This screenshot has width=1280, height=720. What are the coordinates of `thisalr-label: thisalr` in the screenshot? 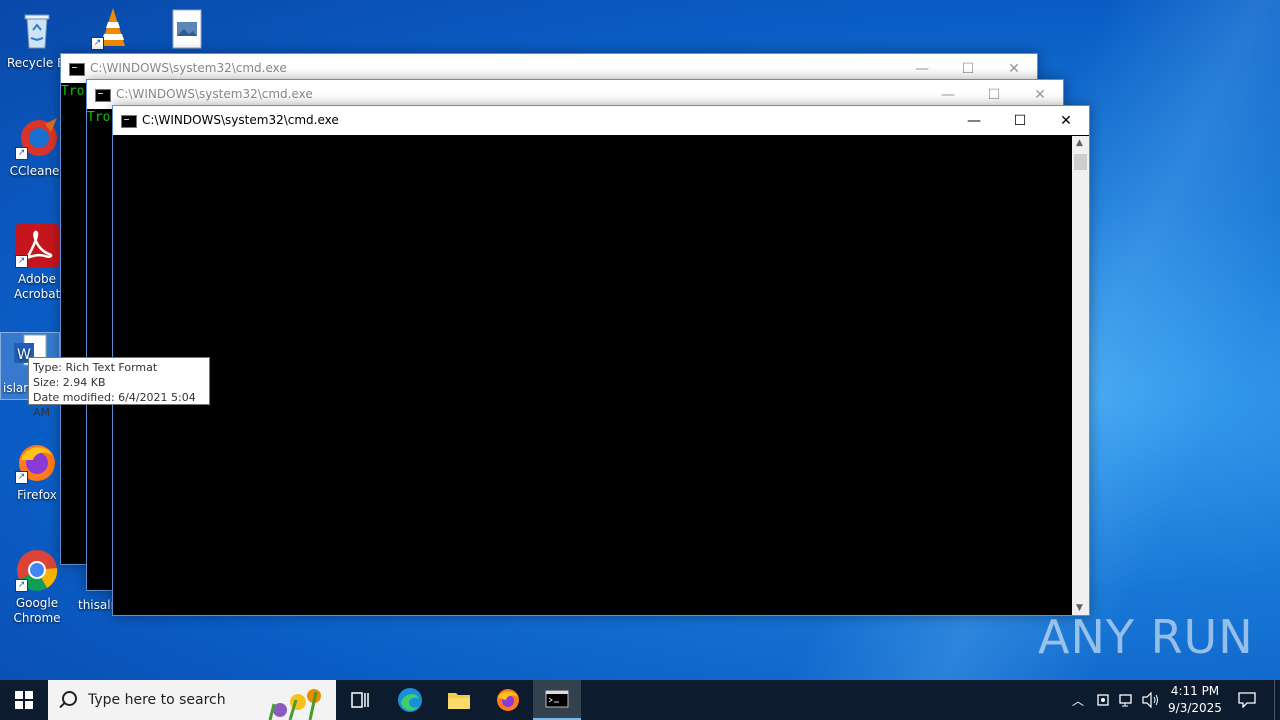 It's located at (95, 605).